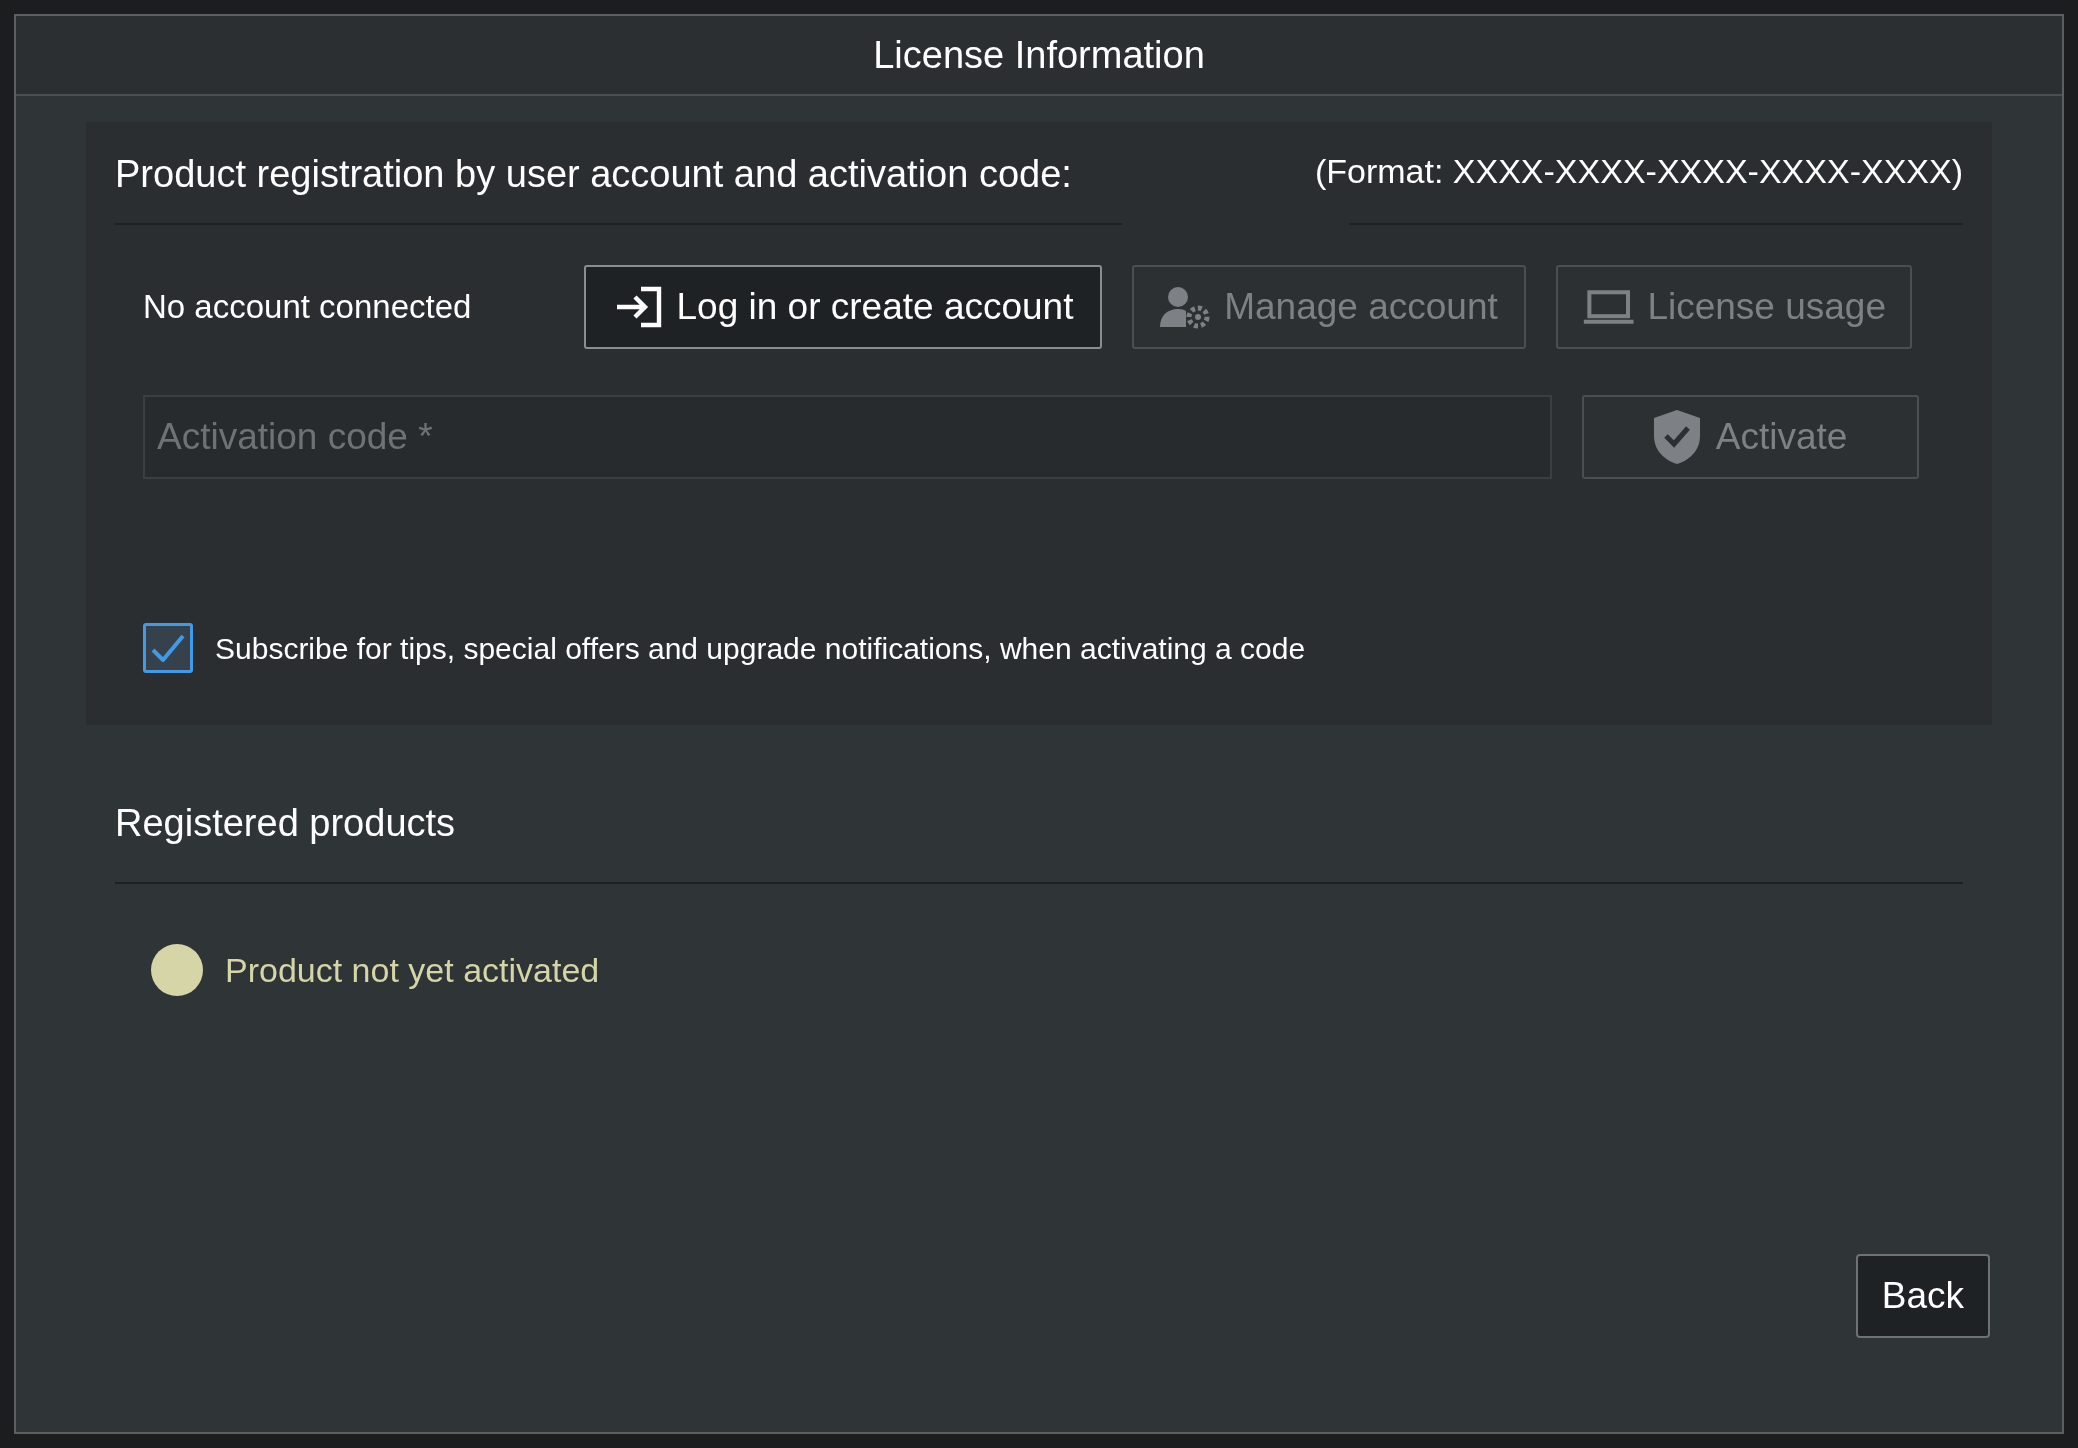 The height and width of the screenshot is (1448, 2078). What do you see at coordinates (1676, 437) in the screenshot?
I see `shield-check-icon` at bounding box center [1676, 437].